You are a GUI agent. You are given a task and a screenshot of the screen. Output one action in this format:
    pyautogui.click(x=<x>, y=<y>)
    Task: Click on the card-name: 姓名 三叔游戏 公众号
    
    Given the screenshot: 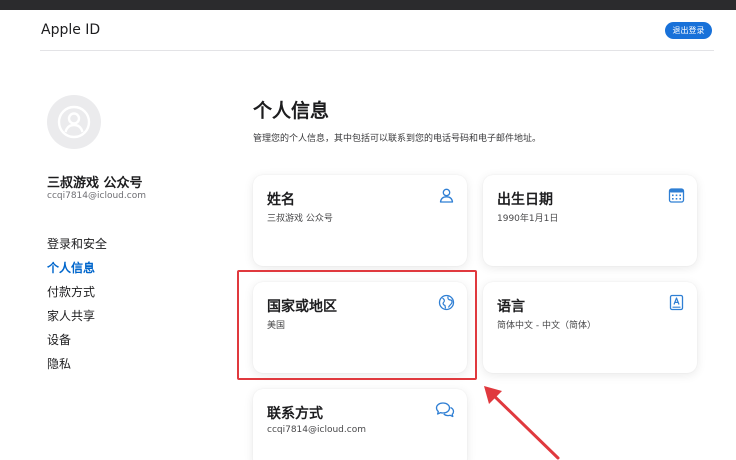 What is the action you would take?
    pyautogui.click(x=360, y=220)
    